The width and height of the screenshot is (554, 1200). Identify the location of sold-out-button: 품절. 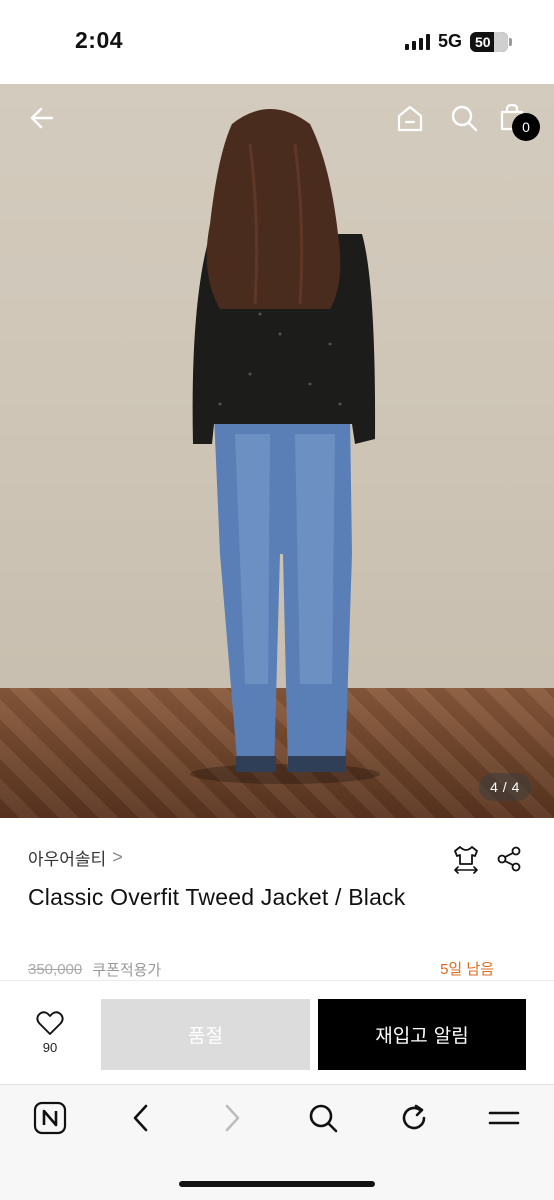
(205, 1034).